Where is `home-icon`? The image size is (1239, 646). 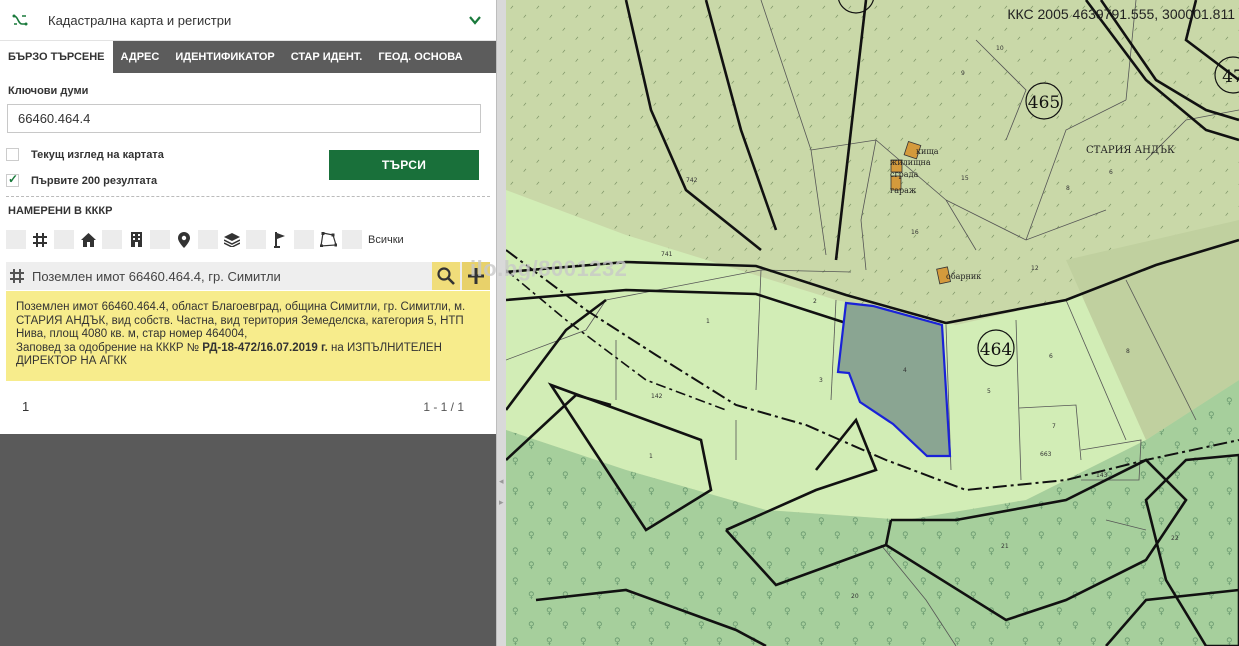
home-icon is located at coordinates (88, 239).